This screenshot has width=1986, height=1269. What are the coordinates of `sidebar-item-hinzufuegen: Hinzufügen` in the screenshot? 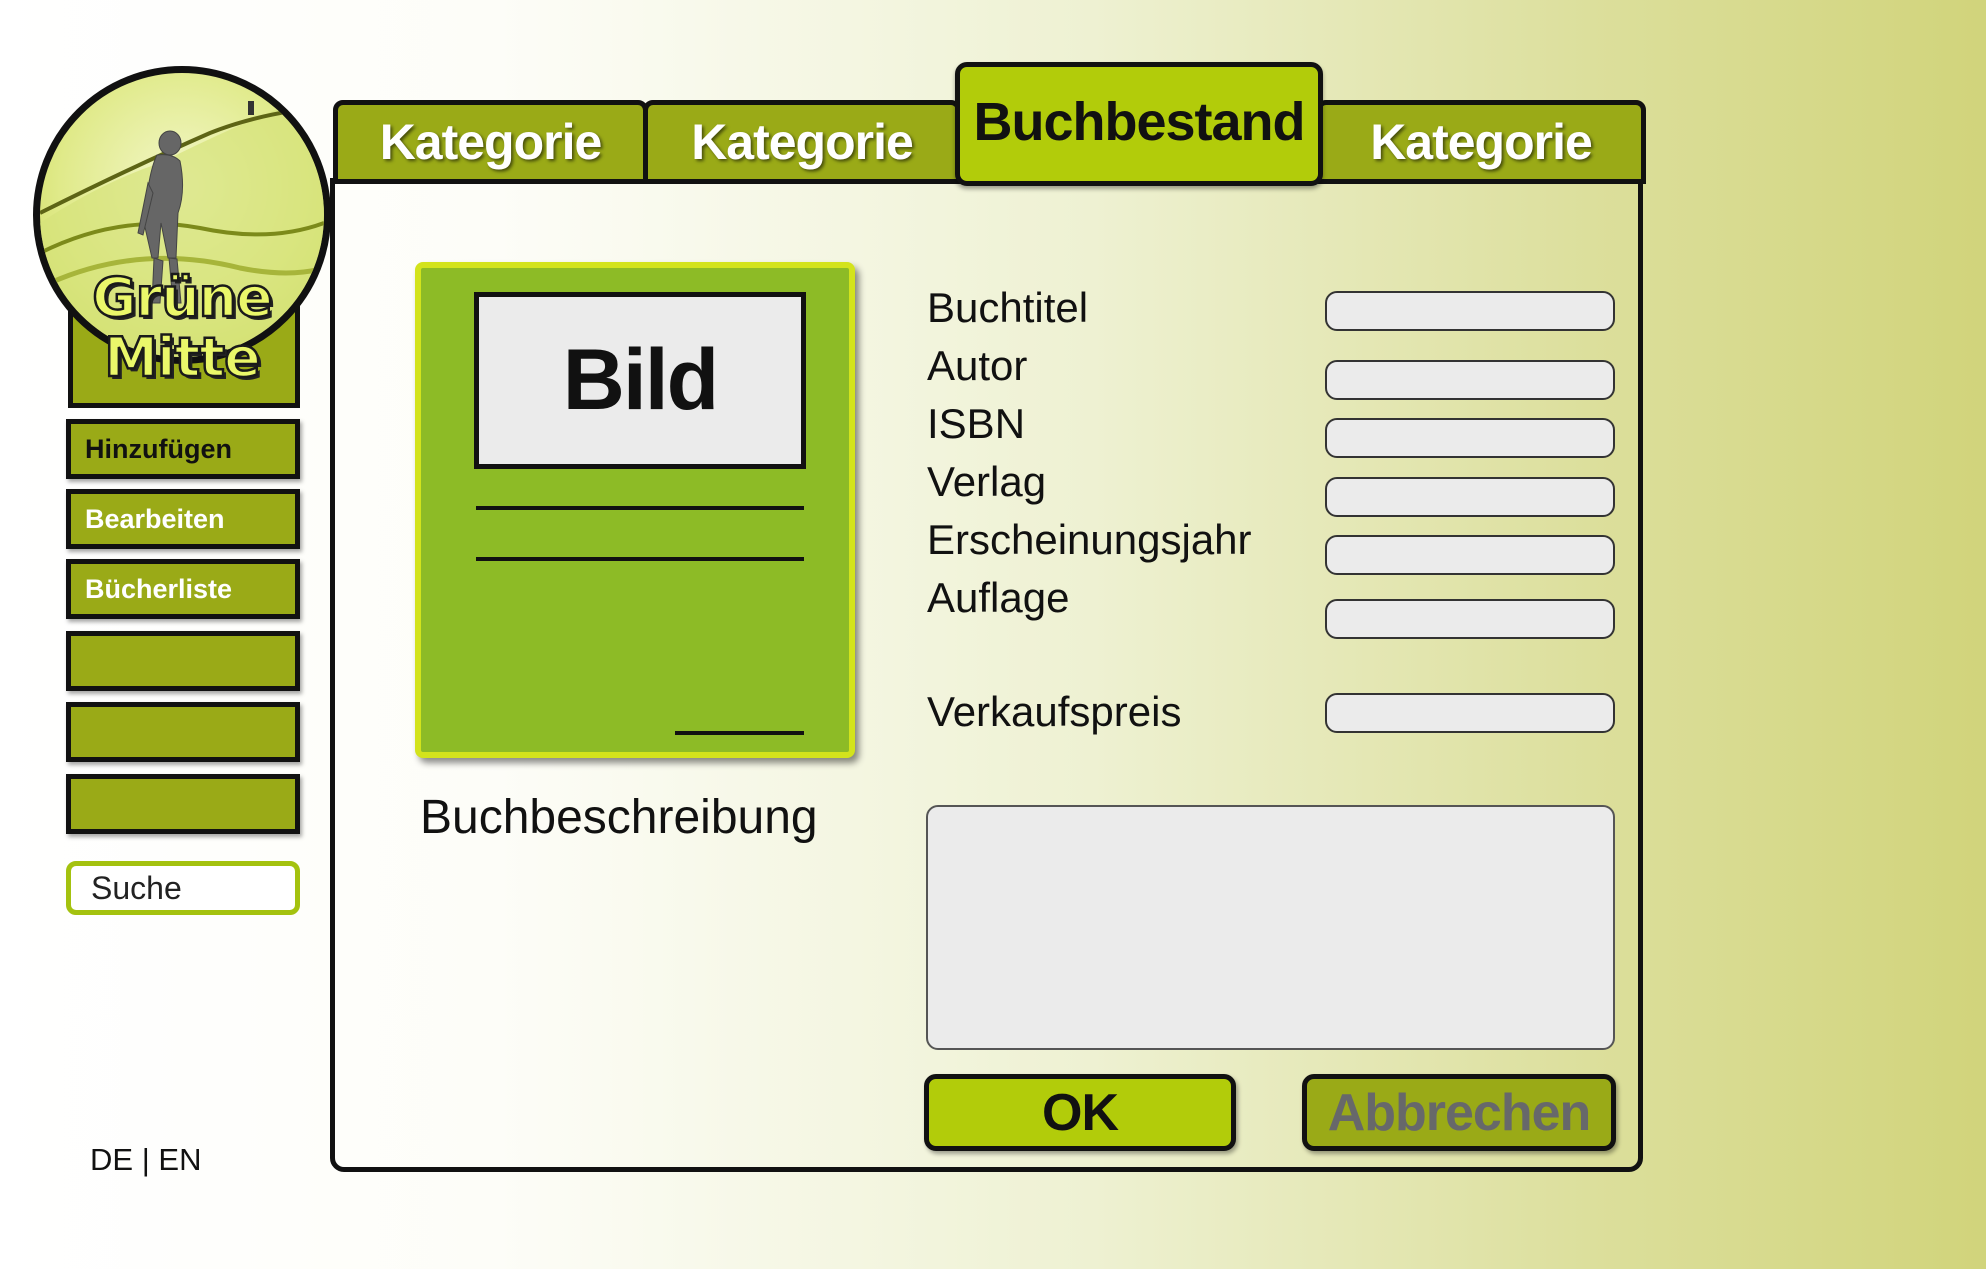 It's located at (183, 449).